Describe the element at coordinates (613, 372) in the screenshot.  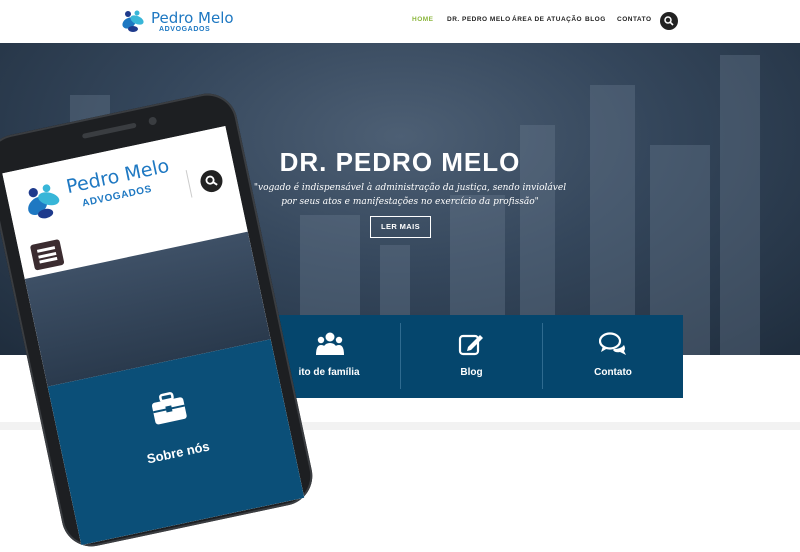
I see `feature-label: Contato` at that location.